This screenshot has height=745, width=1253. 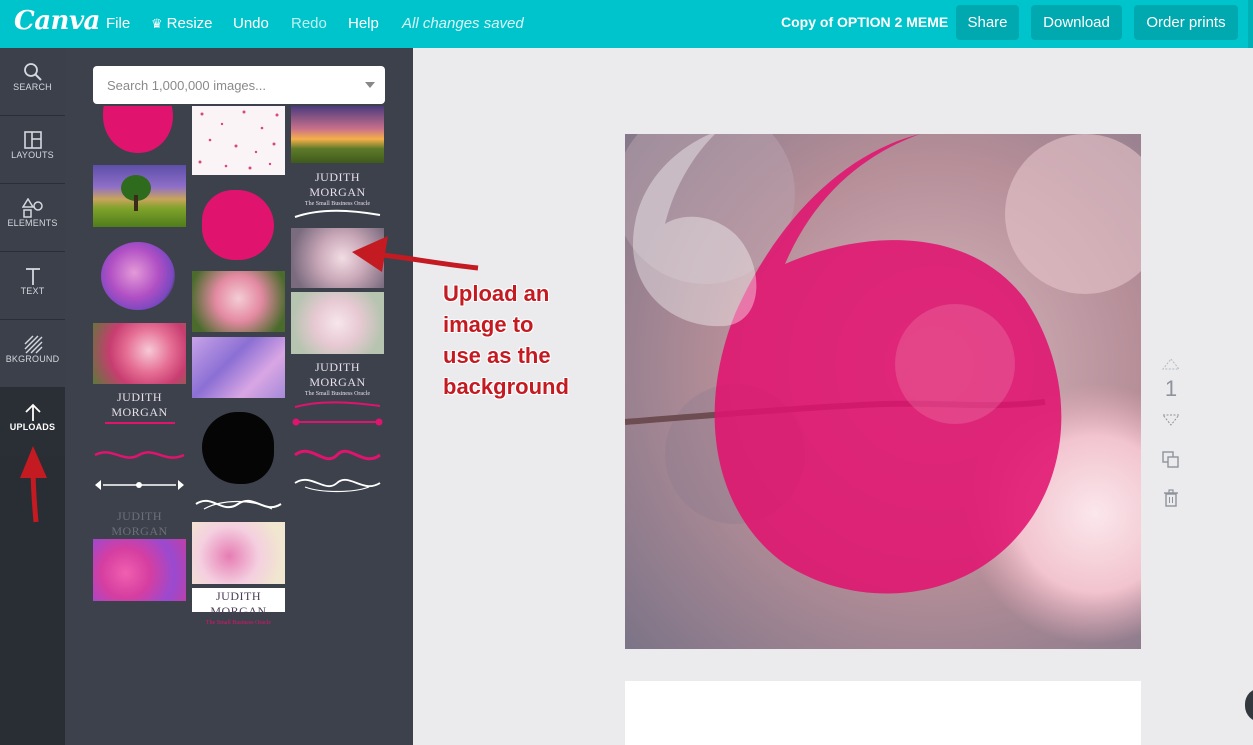 What do you see at coordinates (1249, 705) in the screenshot?
I see `help-bubble` at bounding box center [1249, 705].